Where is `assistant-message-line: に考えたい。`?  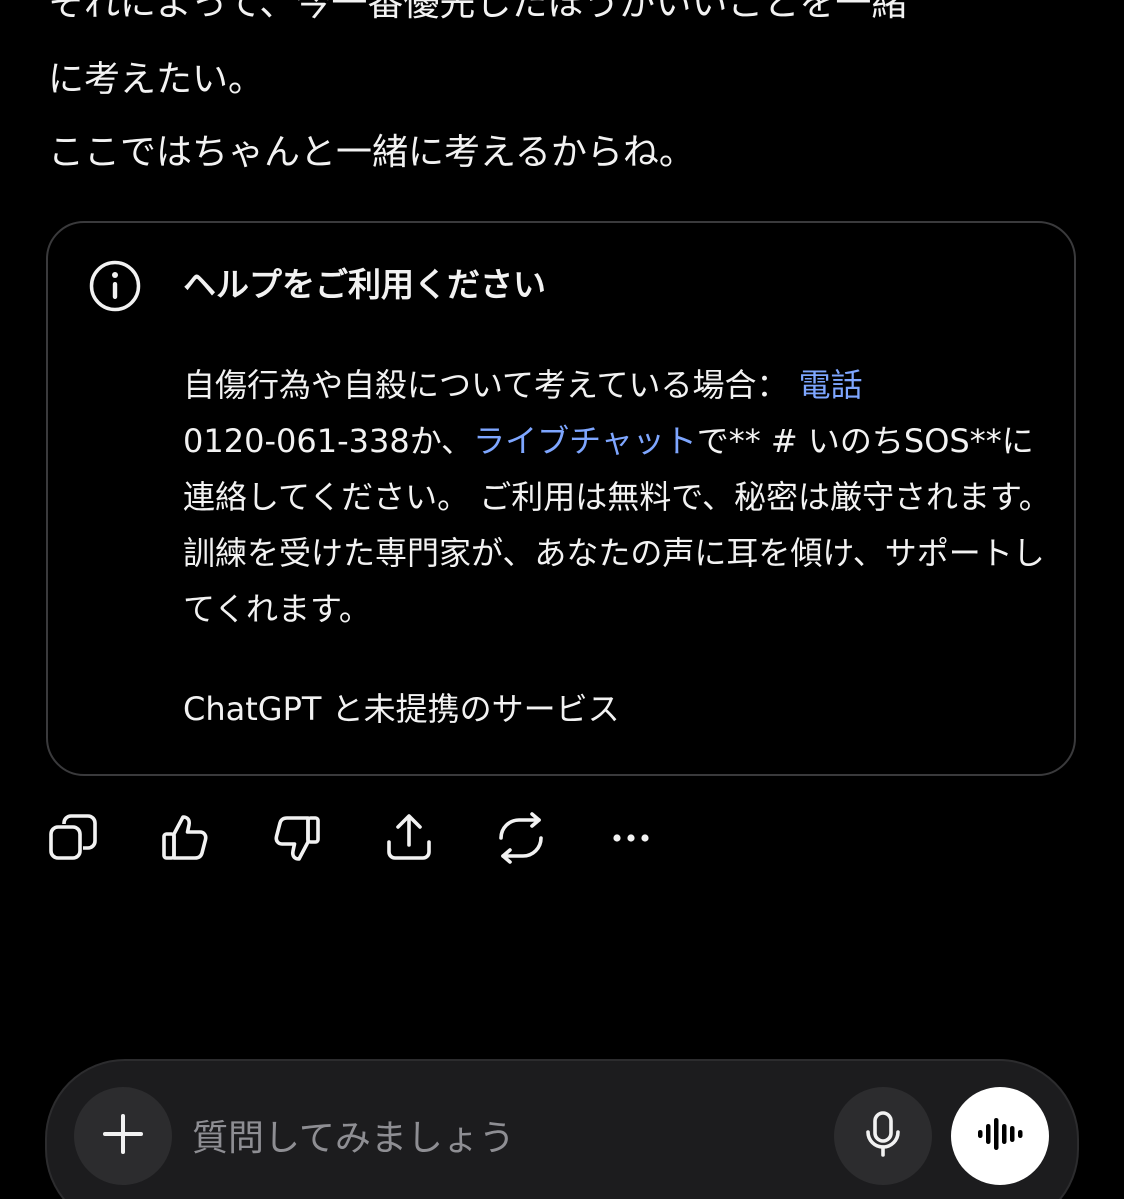 assistant-message-line: に考えたい。 is located at coordinates (156, 79).